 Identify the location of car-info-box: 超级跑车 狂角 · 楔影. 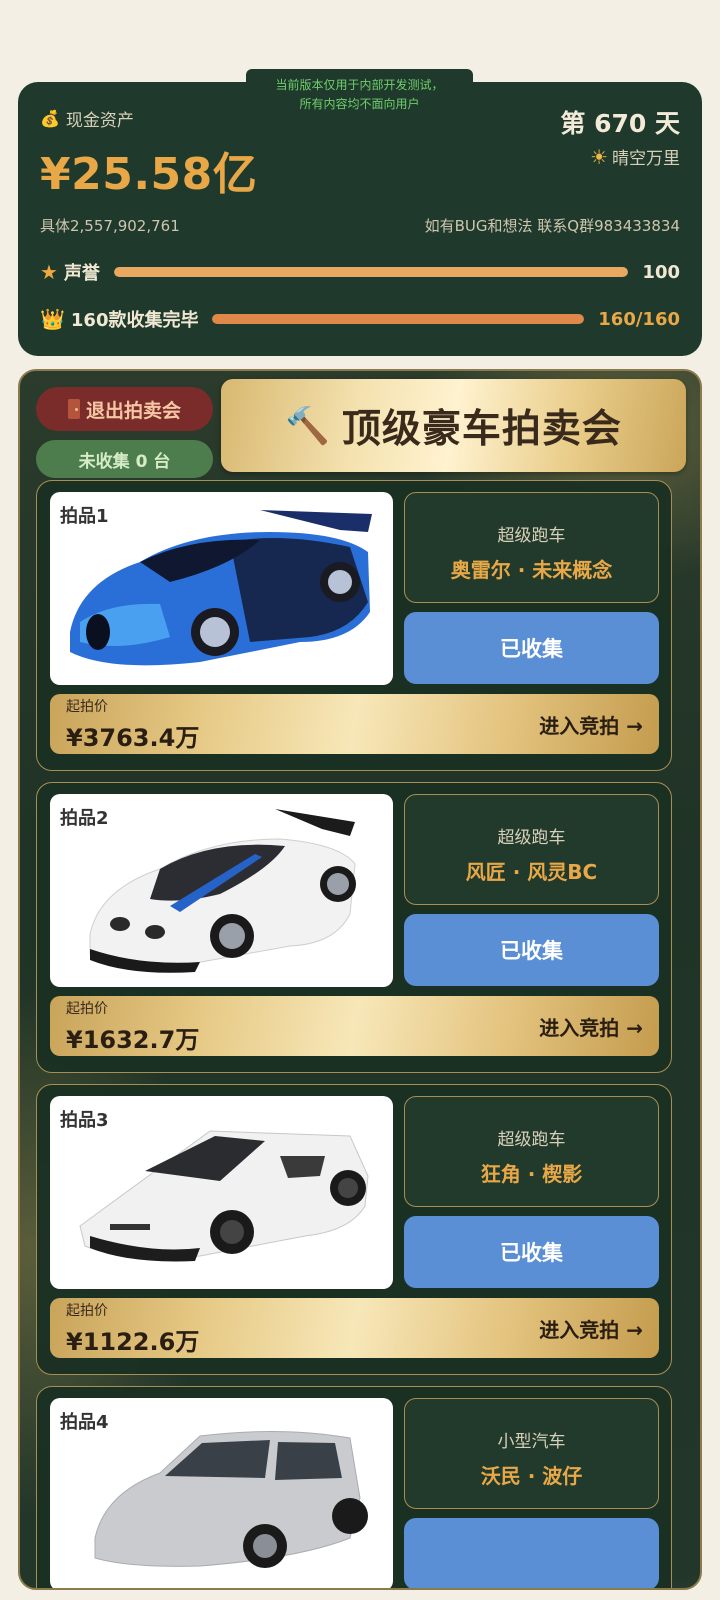
(531, 1151).